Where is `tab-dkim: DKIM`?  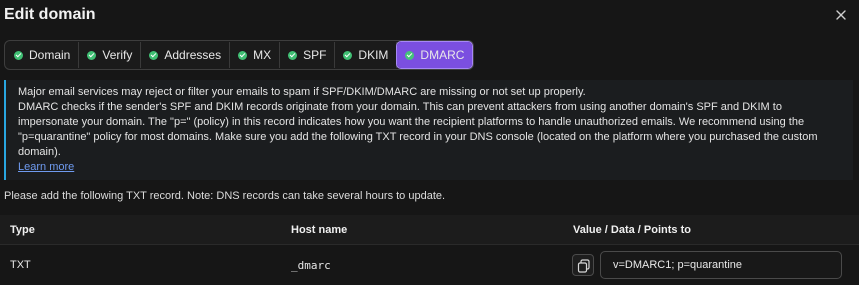
tab-dkim: DKIM is located at coordinates (366, 55).